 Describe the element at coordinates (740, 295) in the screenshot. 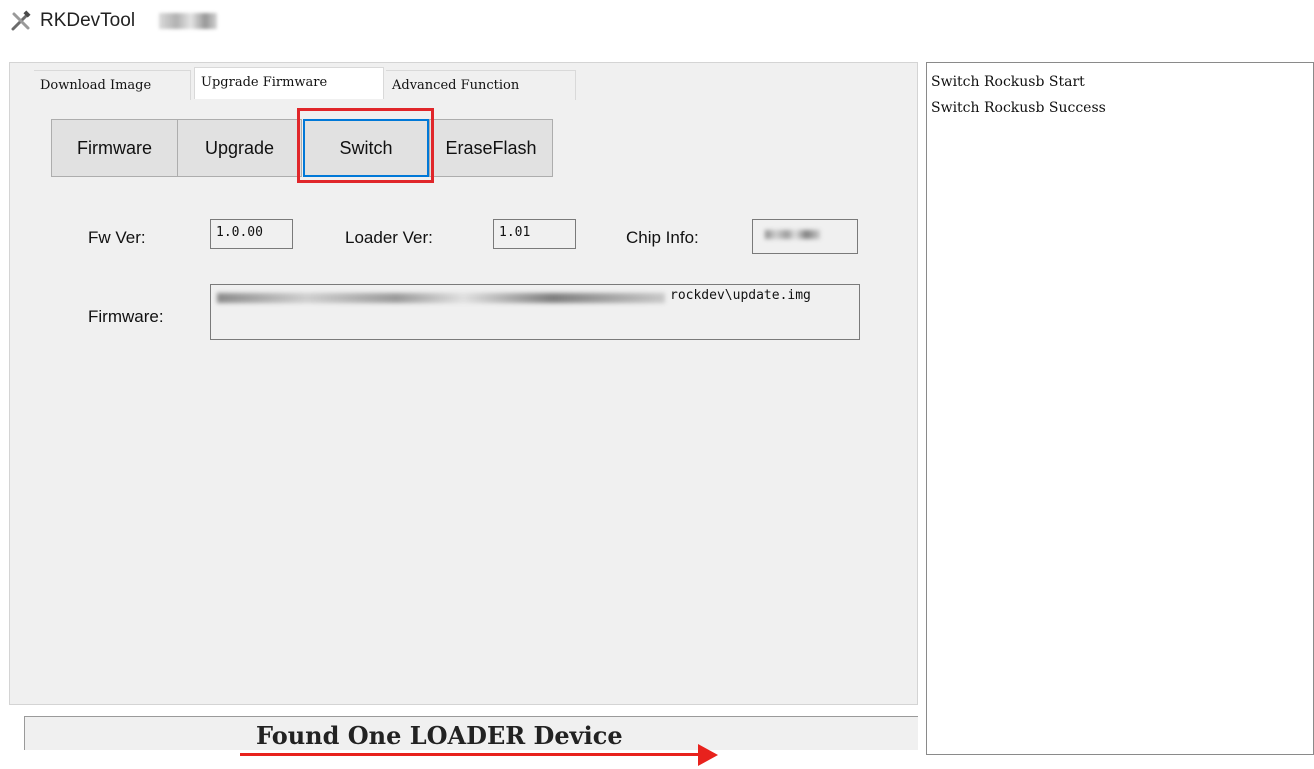

I see `firmware-path-text: rockdev\update.img` at that location.